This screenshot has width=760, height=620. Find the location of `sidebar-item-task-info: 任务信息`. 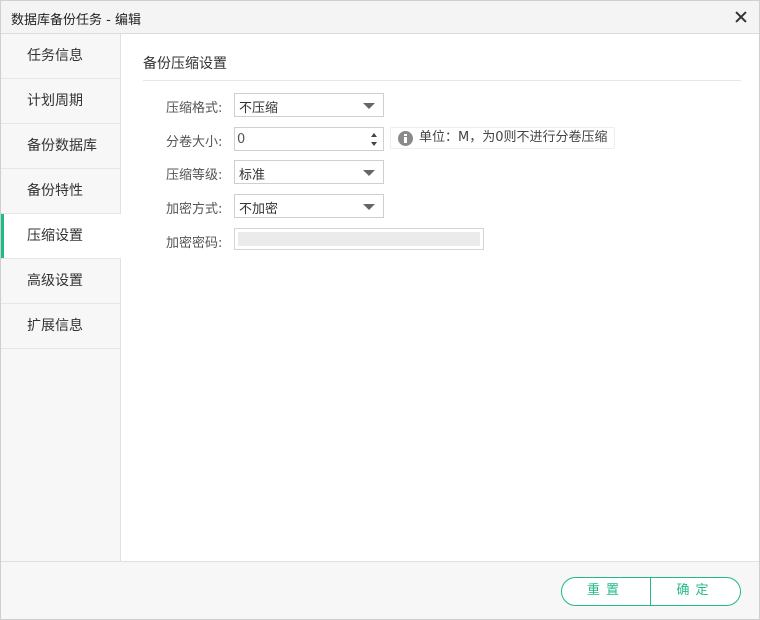

sidebar-item-task-info: 任务信息 is located at coordinates (60, 56).